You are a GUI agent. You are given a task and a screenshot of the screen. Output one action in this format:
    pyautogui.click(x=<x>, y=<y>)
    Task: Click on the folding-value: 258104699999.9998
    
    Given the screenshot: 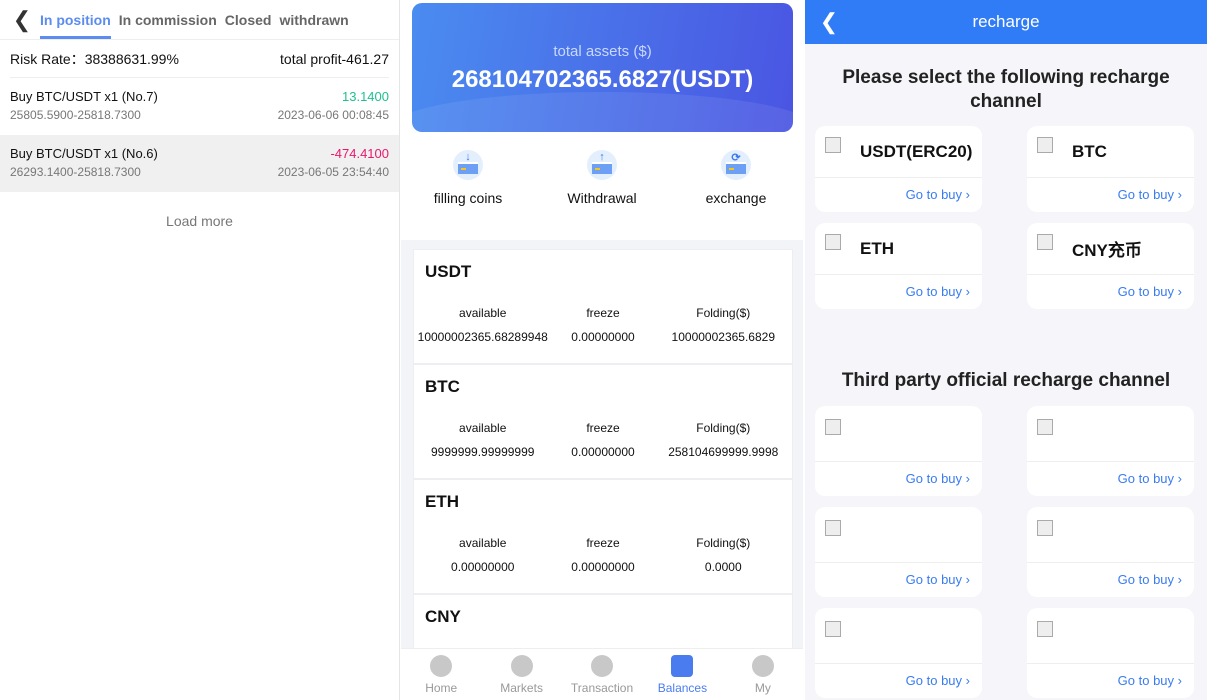 What is the action you would take?
    pyautogui.click(x=723, y=452)
    